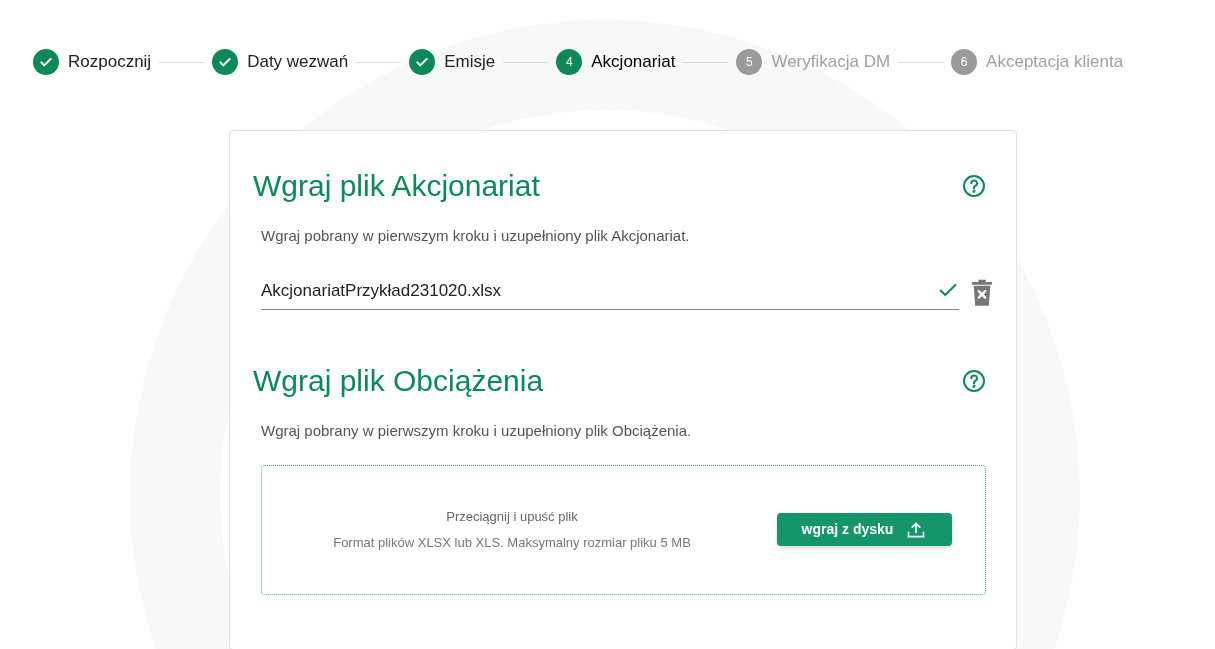 Image resolution: width=1215 pixels, height=649 pixels. Describe the element at coordinates (633, 62) in the screenshot. I see `step-label: Akcjonariat` at that location.